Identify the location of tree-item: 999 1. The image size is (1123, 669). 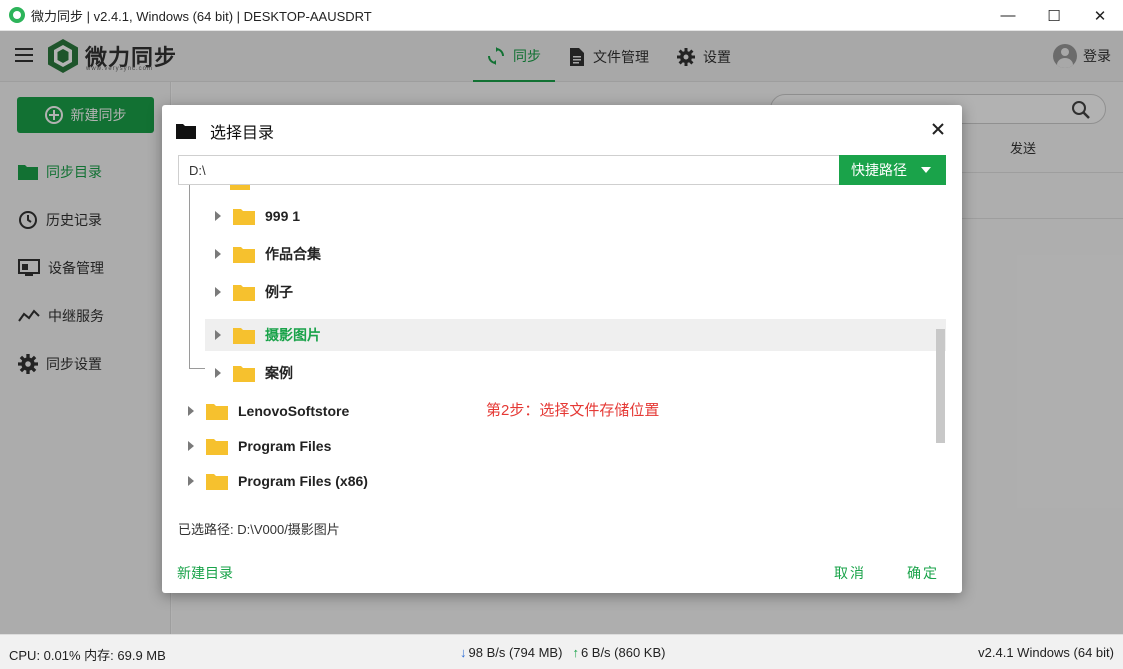
(257, 216).